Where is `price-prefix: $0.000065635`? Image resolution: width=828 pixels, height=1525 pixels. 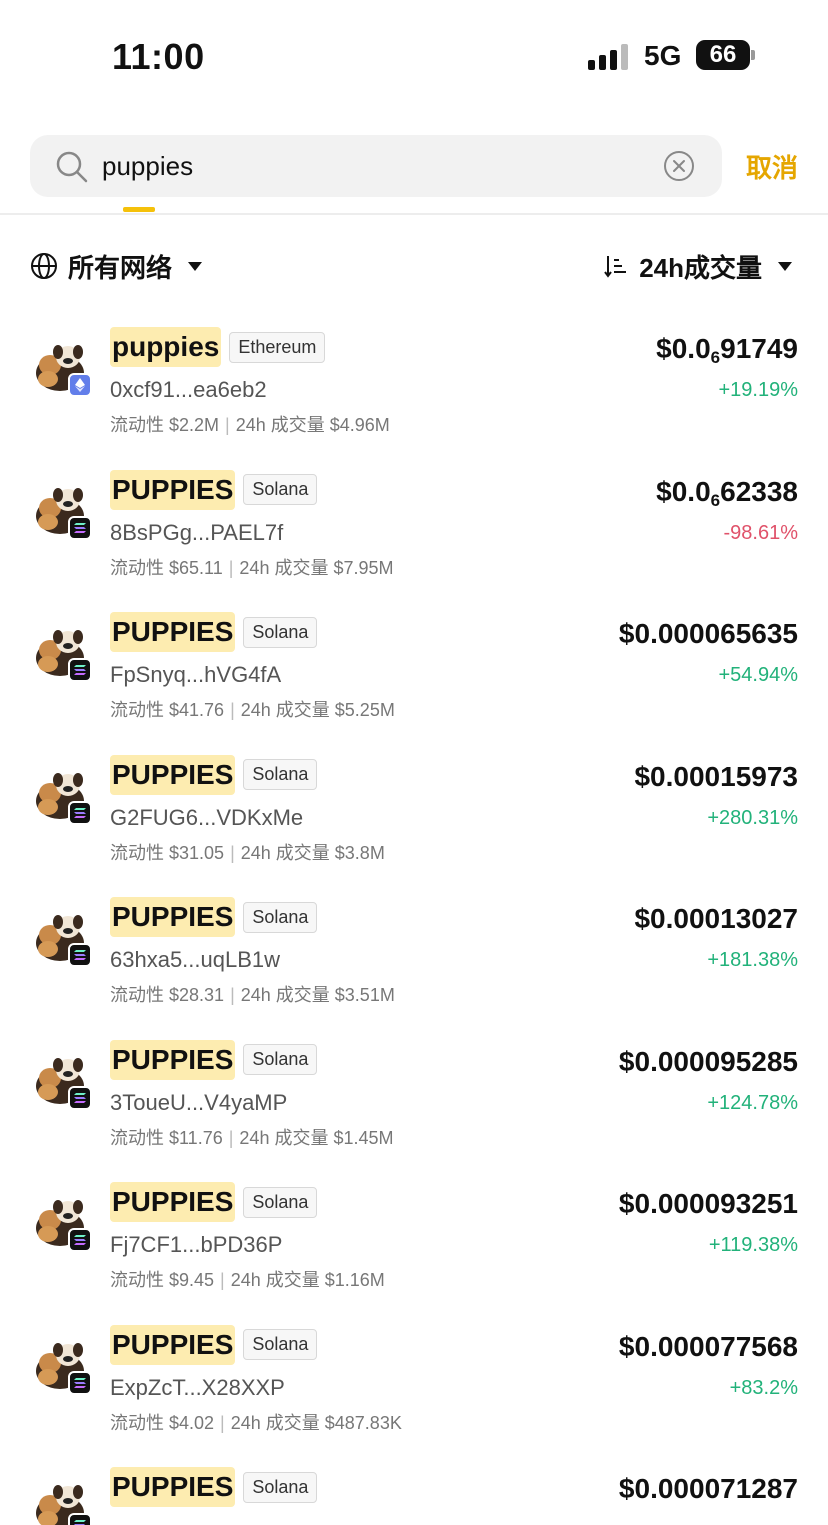 price-prefix: $0.000065635 is located at coordinates (708, 633).